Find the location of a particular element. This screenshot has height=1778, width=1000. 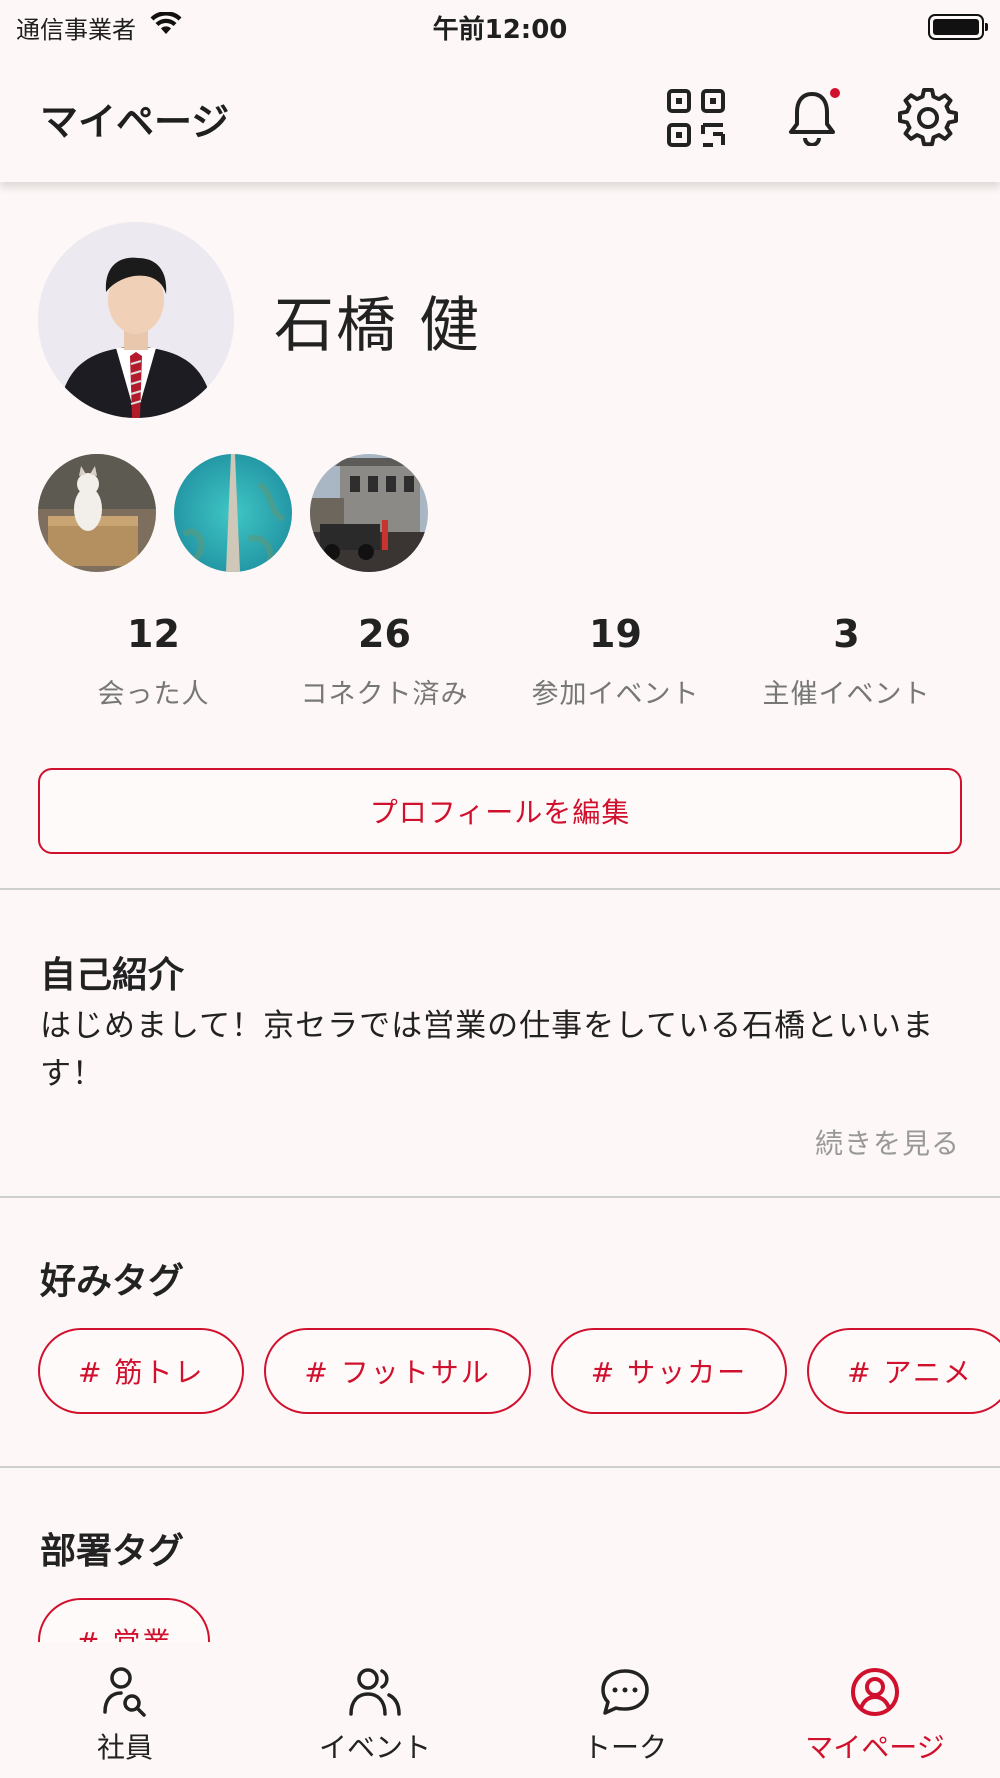

favorite-tags-list: # 筋トレ # フットサル # サッカー # アニメ is located at coordinates (519, 1371).